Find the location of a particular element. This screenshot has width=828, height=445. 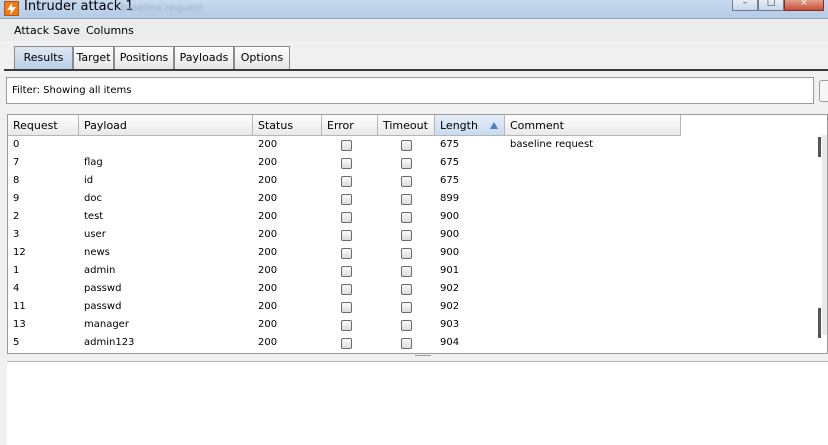

table-row: 4 passwd 200 902 is located at coordinates (344, 289).